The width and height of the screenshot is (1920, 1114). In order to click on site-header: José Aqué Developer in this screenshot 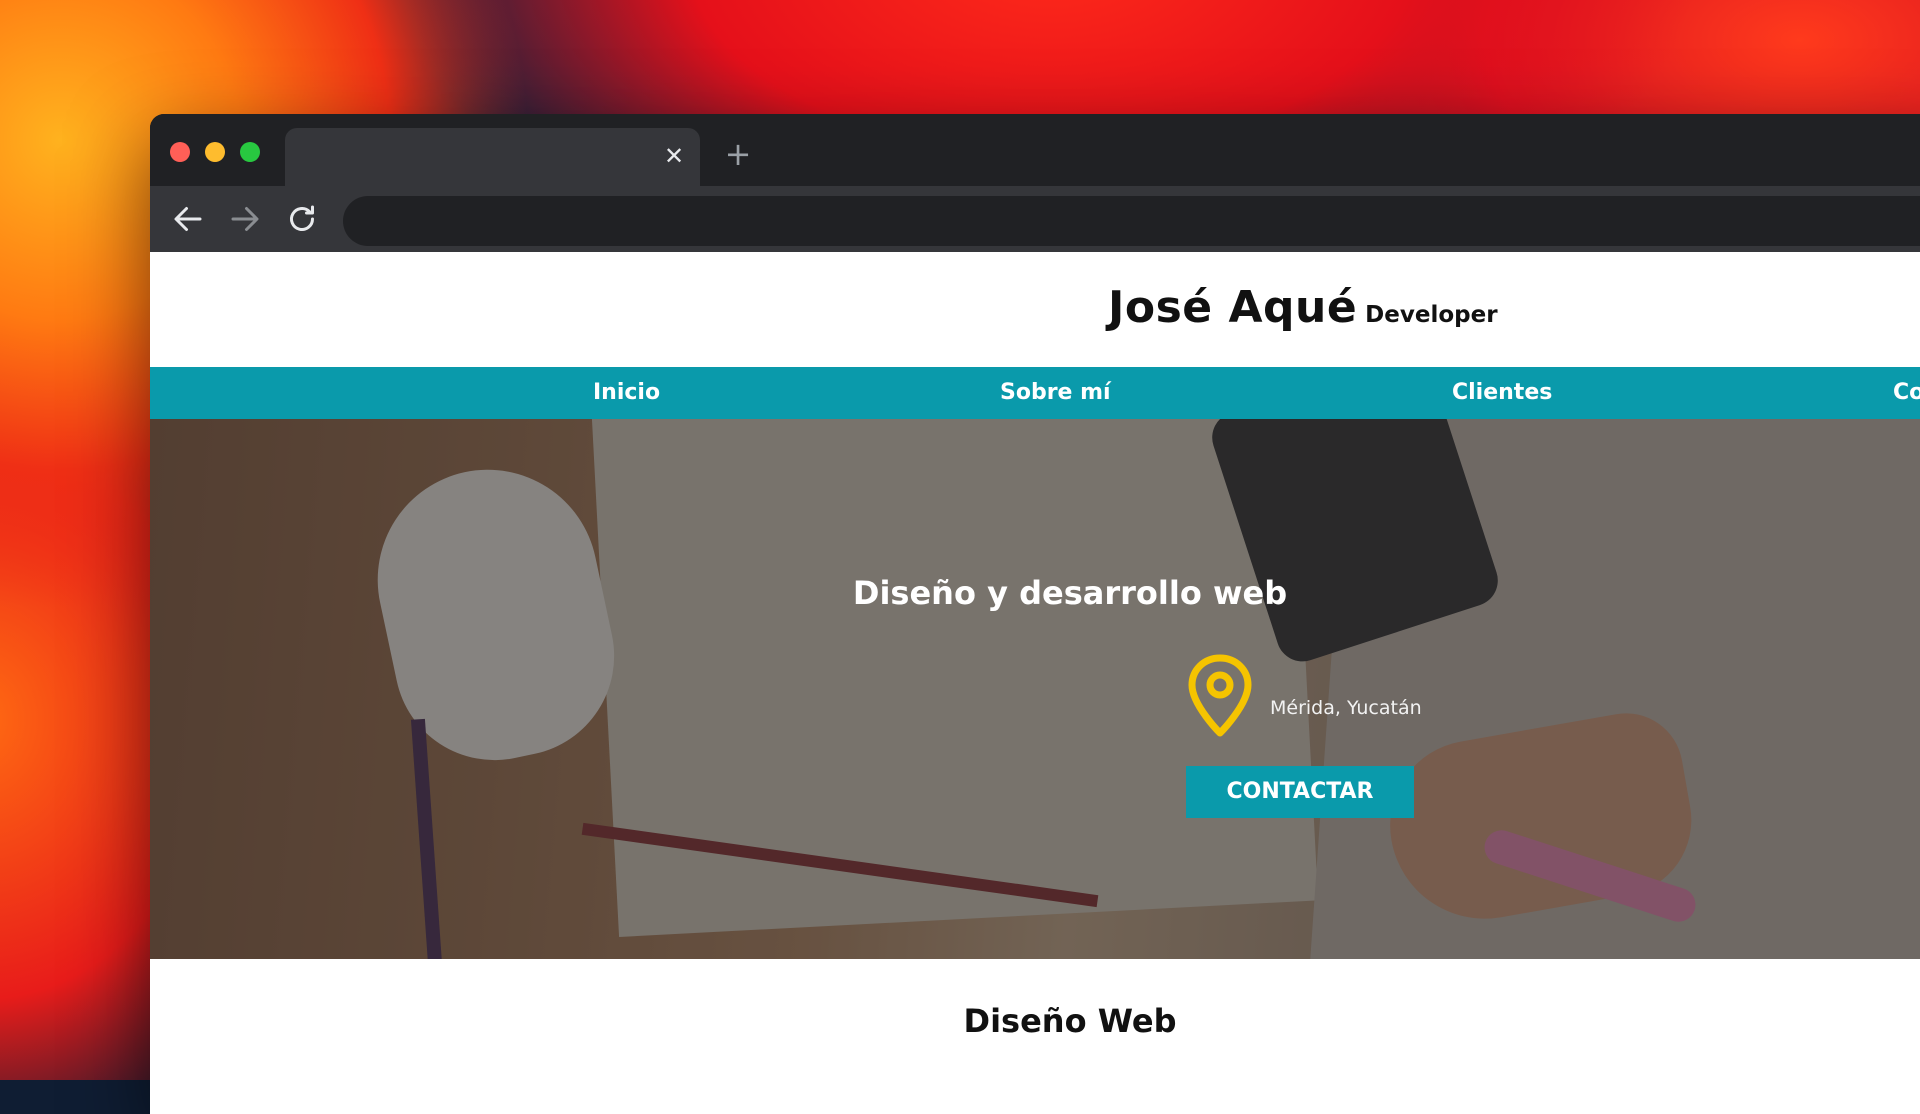, I will do `click(1035, 309)`.